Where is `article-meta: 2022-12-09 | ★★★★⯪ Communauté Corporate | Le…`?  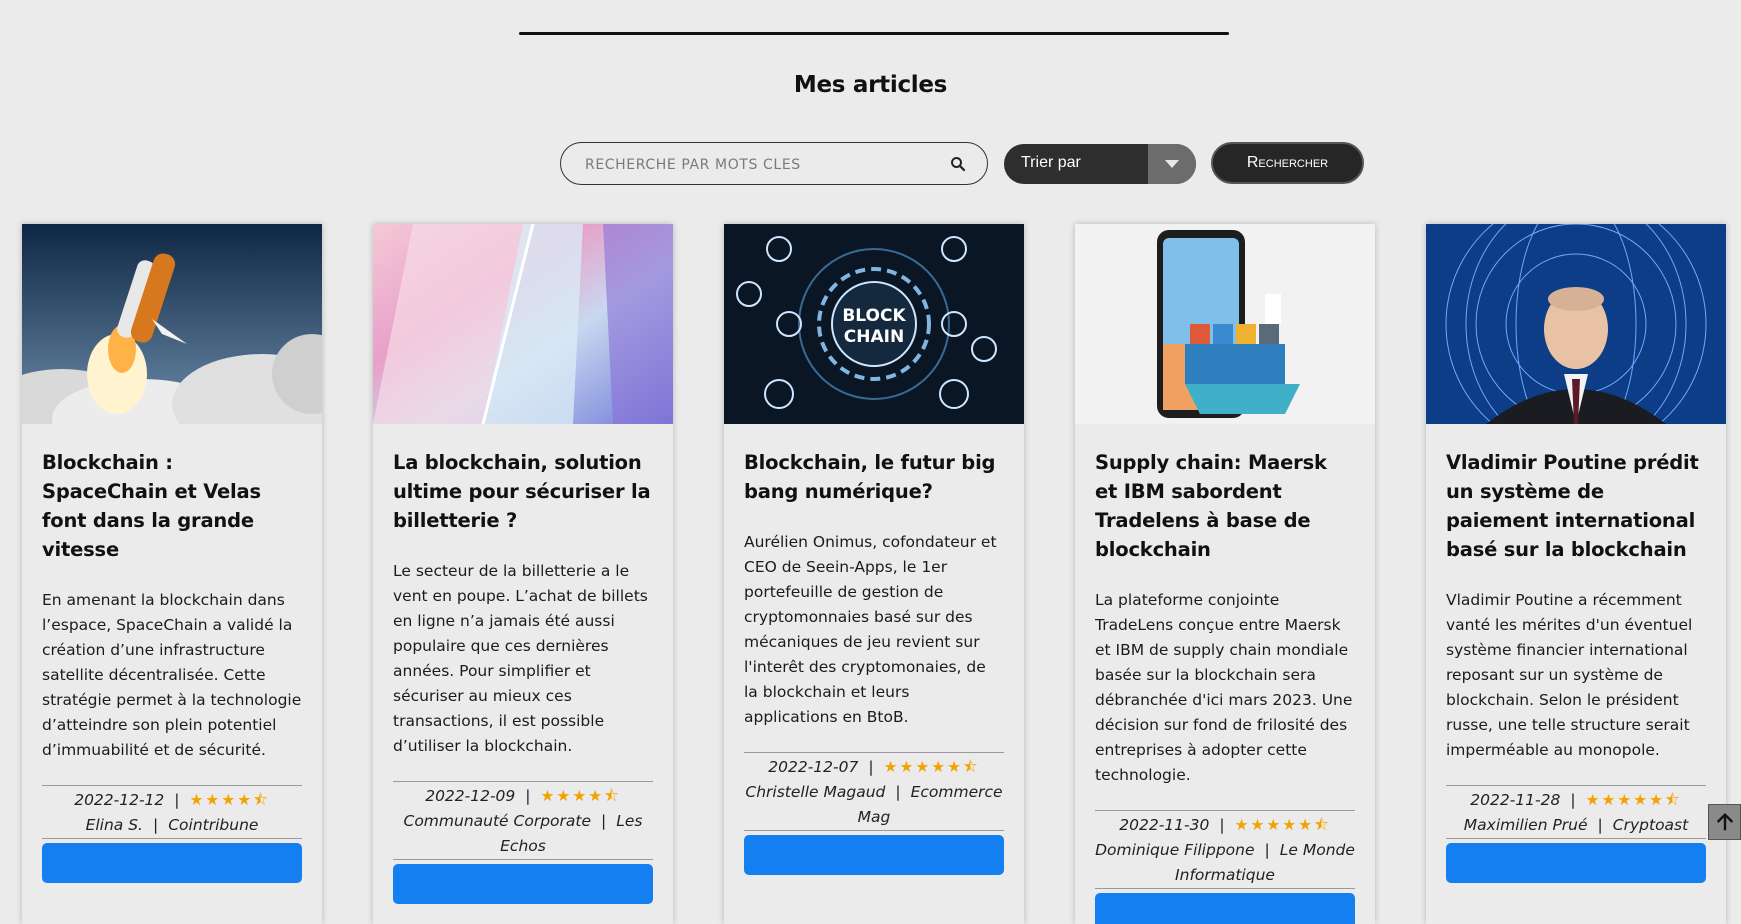 article-meta: 2022-12-09 | ★★★★⯪ Communauté Corporate | Le… is located at coordinates (523, 820).